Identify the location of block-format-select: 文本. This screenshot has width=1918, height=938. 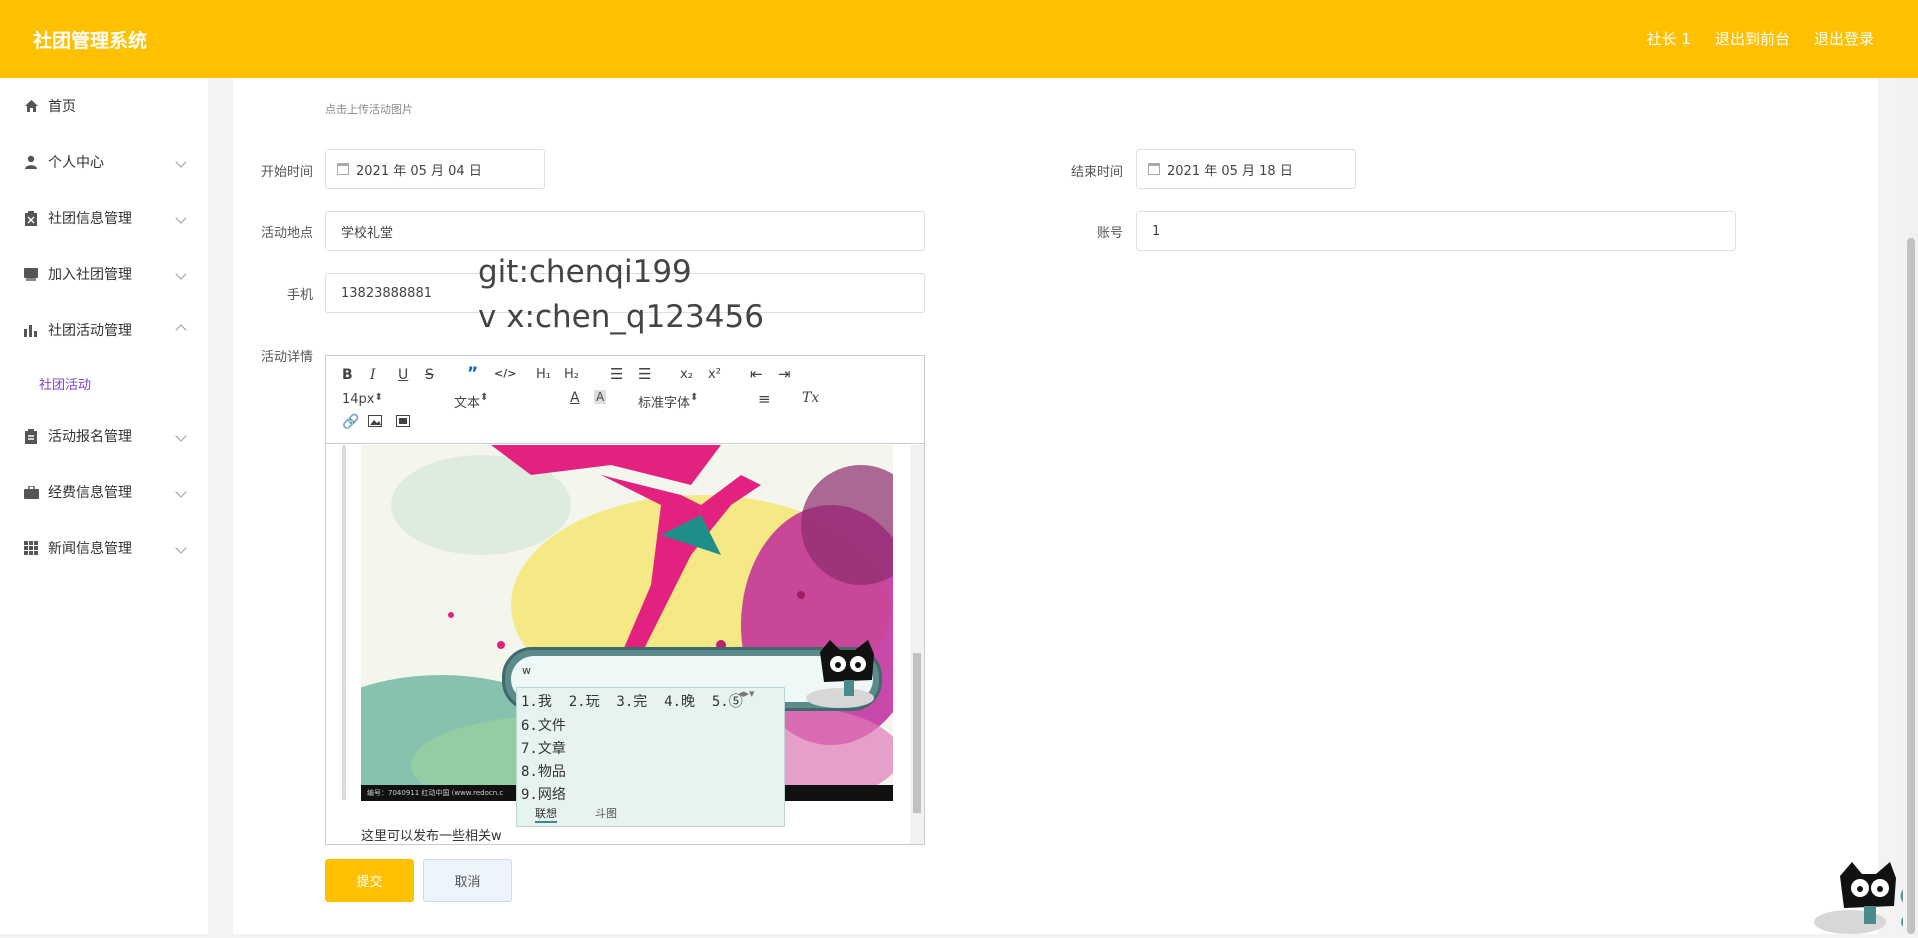
(496, 401).